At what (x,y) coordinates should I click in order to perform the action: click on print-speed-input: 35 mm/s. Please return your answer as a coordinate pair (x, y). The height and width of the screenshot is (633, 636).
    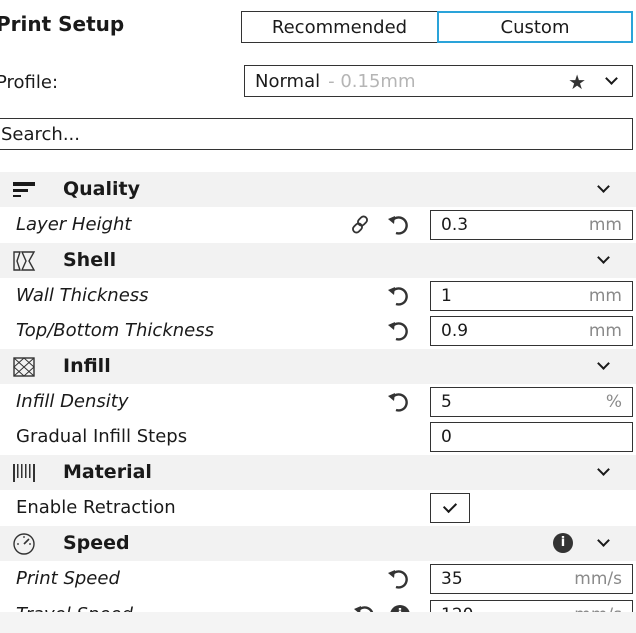
    Looking at the image, I should click on (531, 579).